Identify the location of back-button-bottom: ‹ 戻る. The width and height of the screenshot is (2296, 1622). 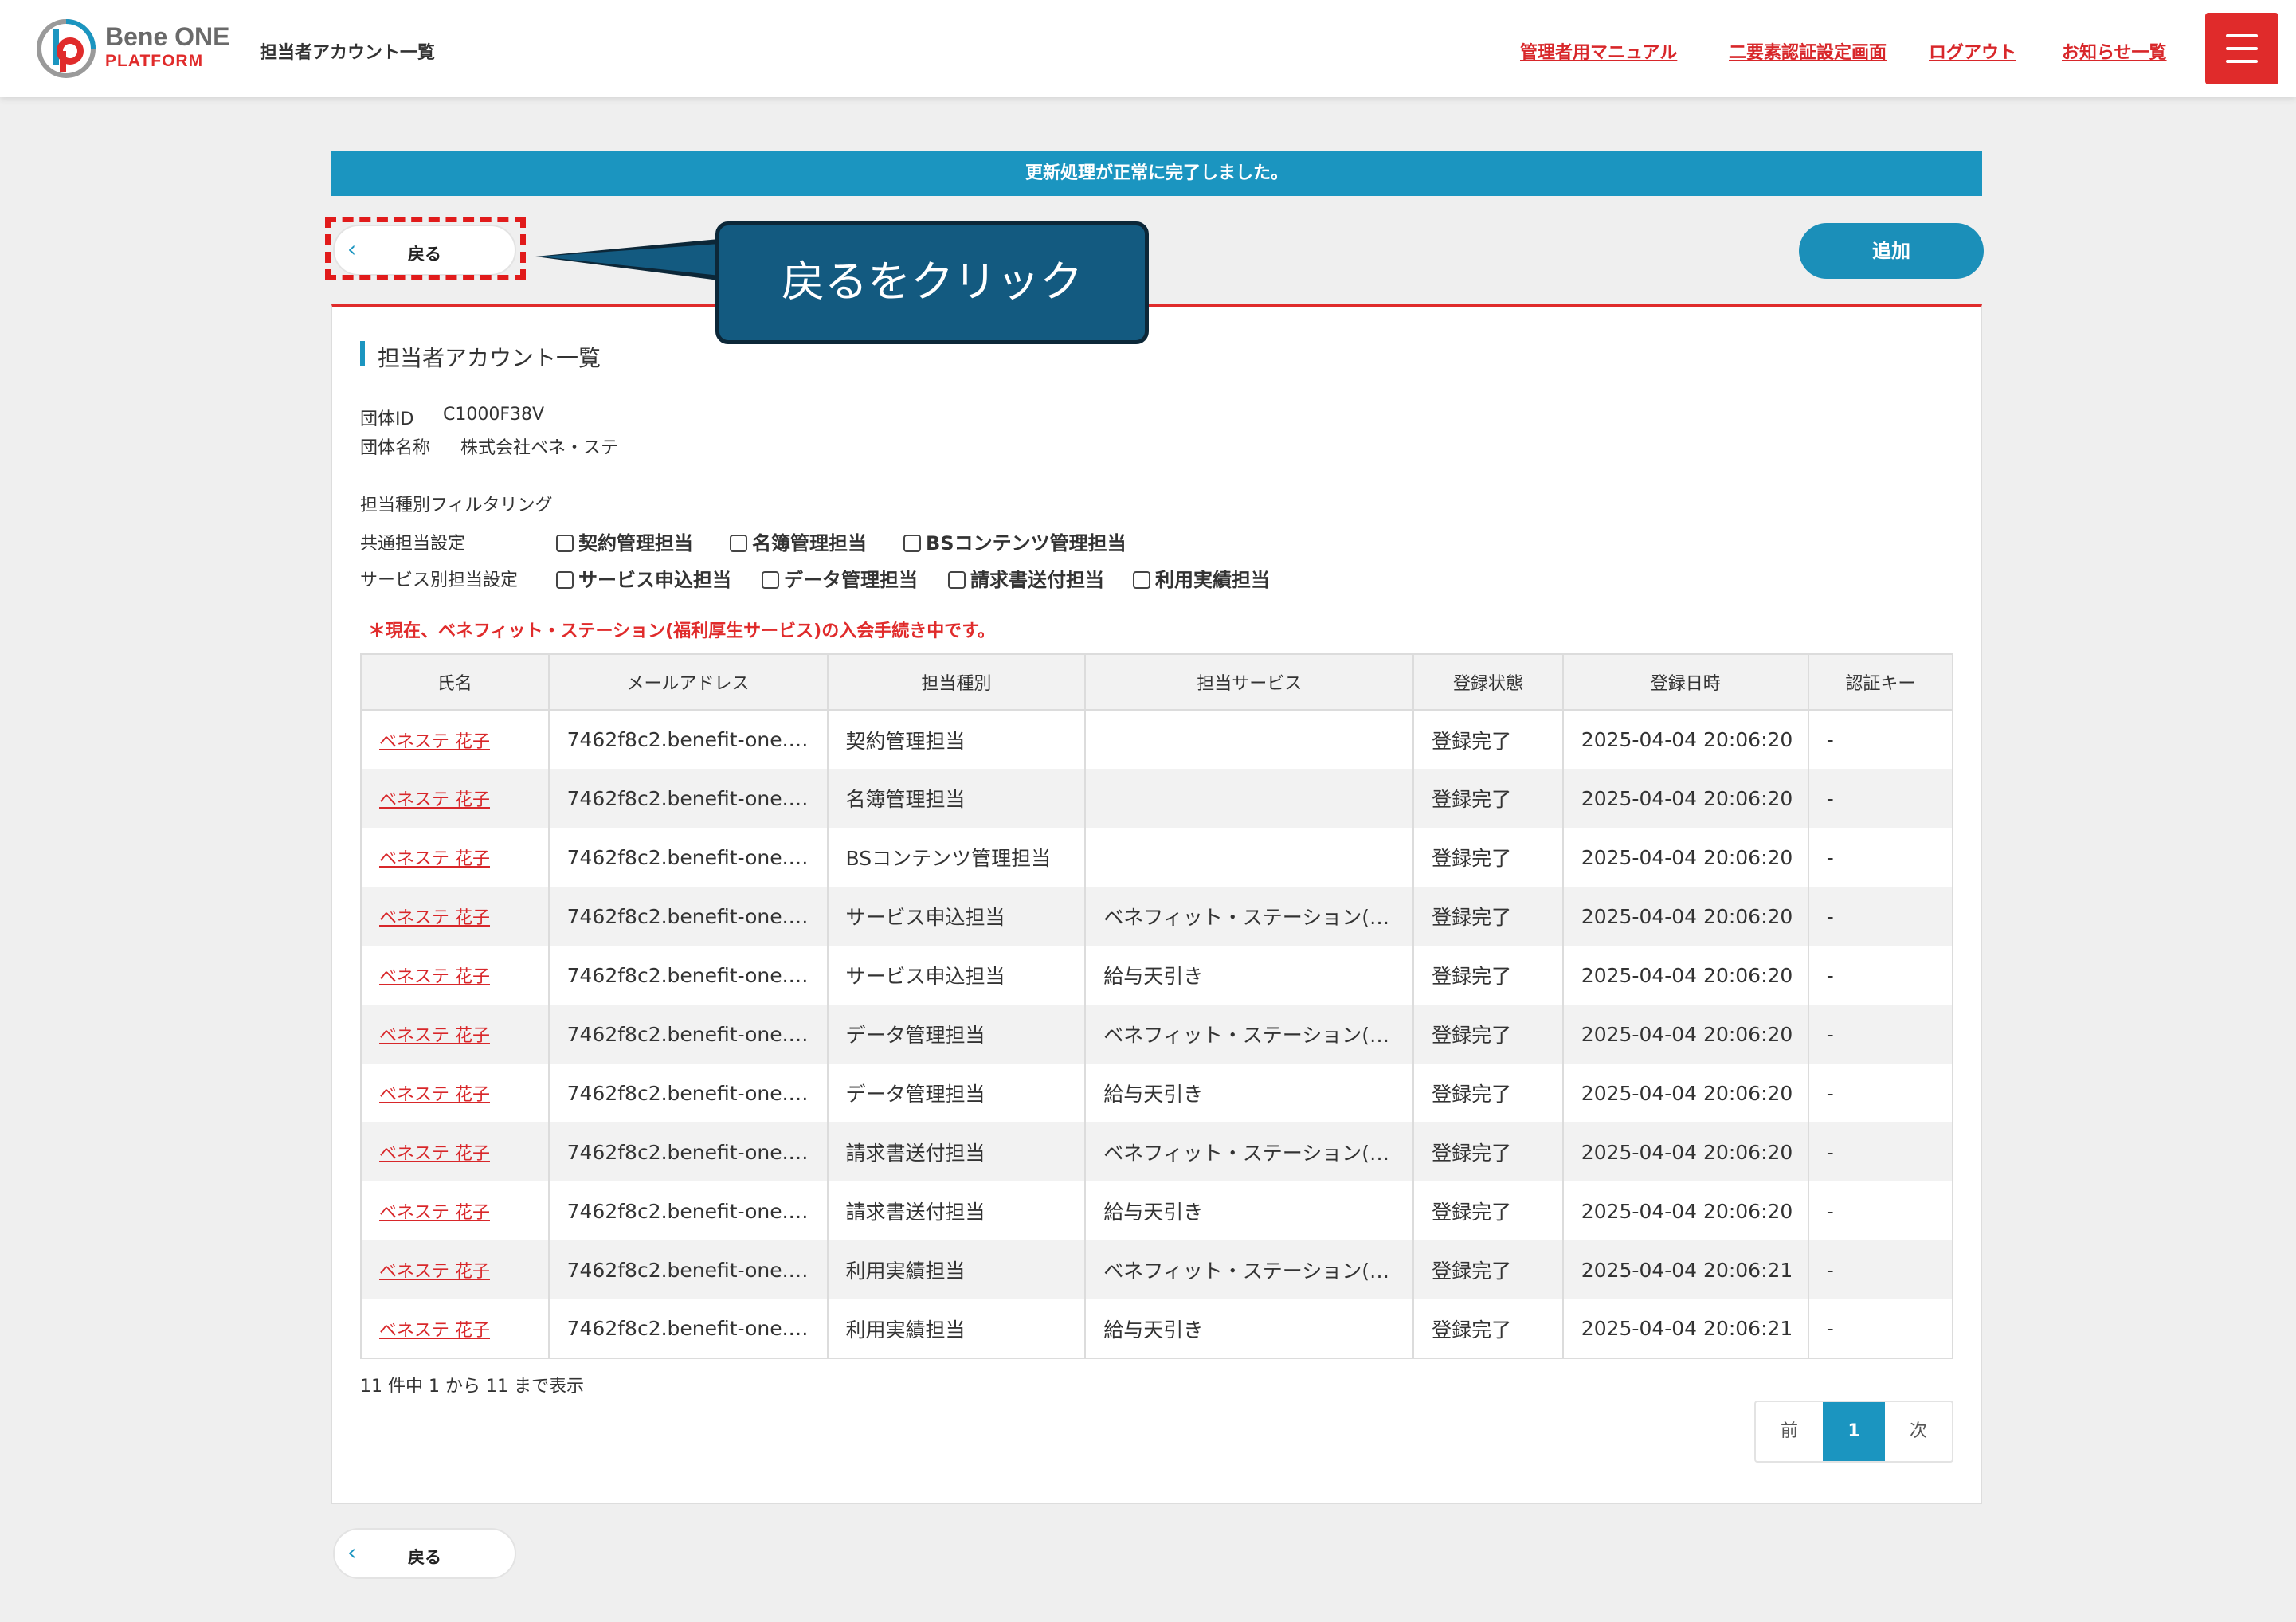
(424, 1554).